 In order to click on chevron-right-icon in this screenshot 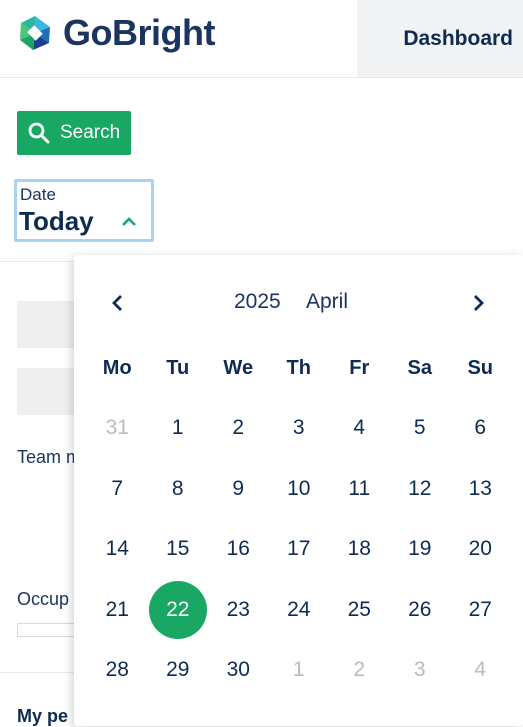, I will do `click(479, 303)`.